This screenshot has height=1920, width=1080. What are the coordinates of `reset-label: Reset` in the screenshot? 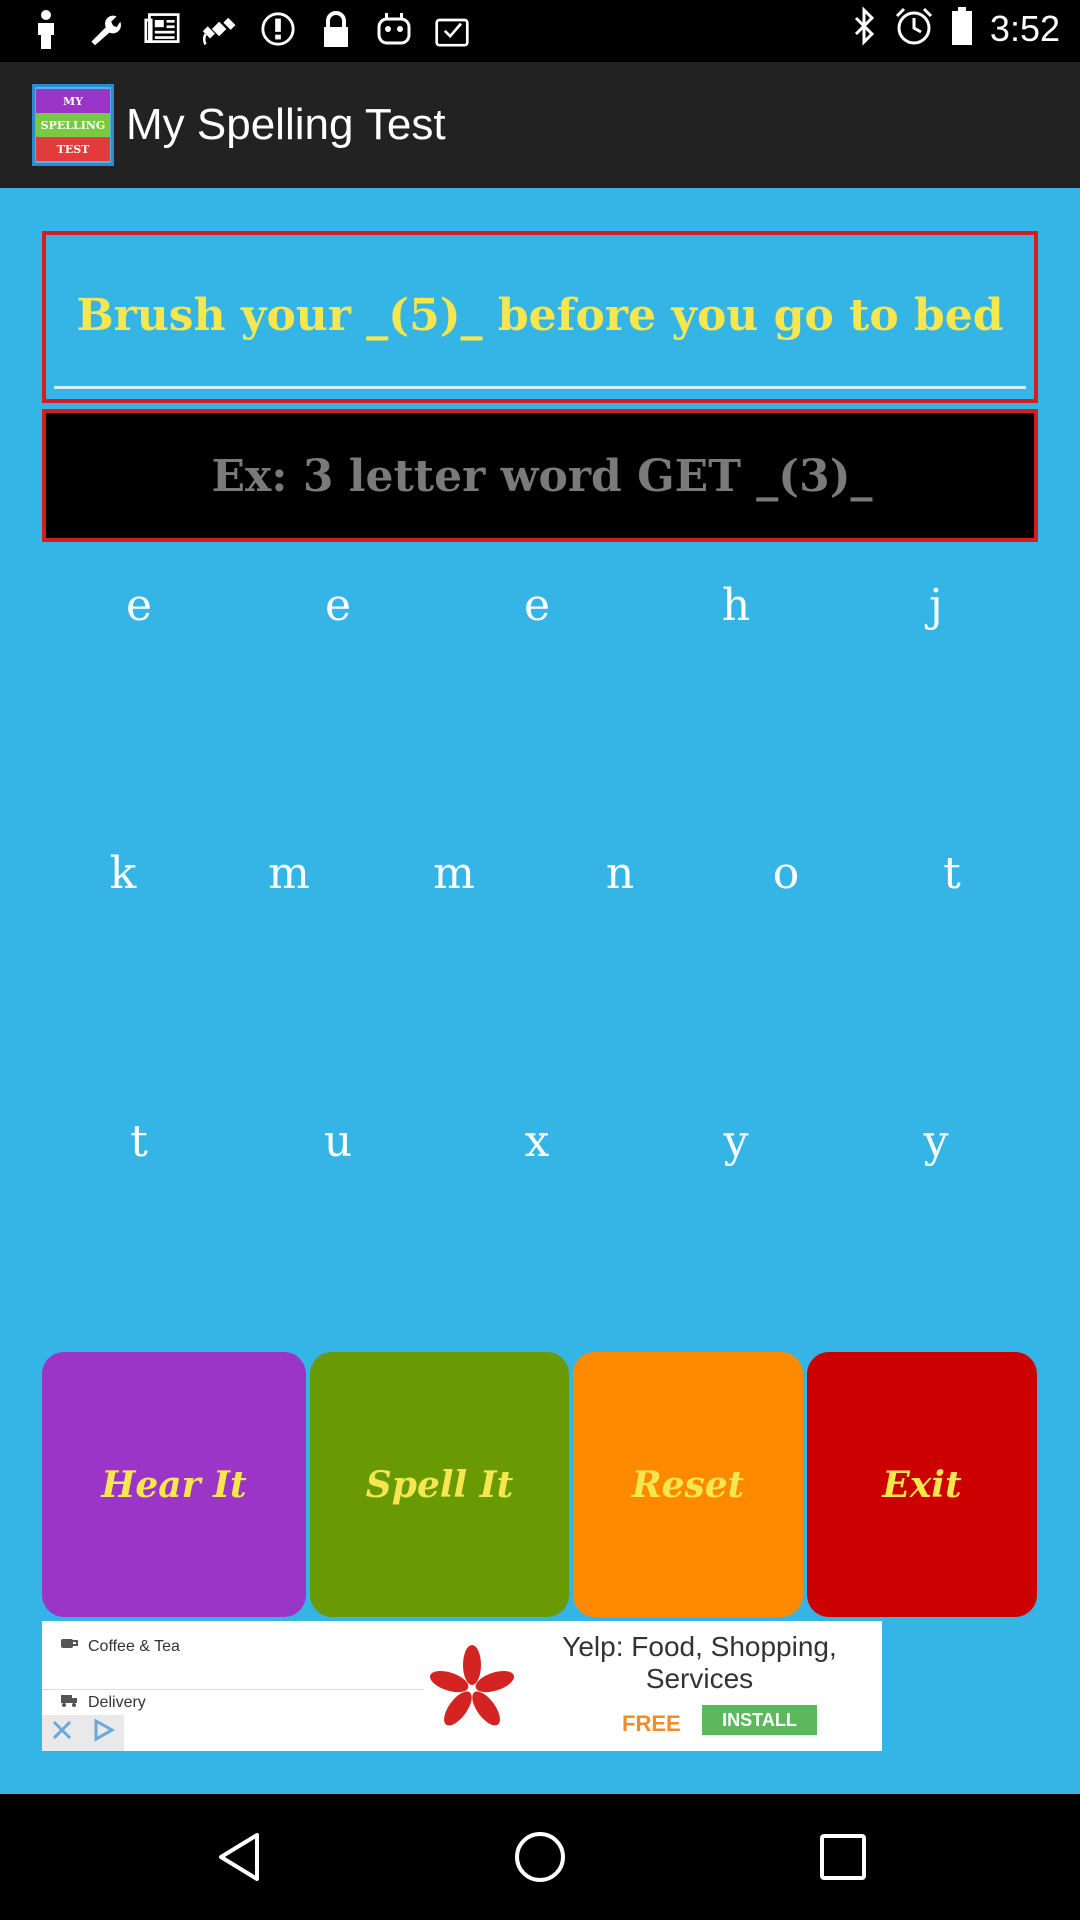 It's located at (688, 1484).